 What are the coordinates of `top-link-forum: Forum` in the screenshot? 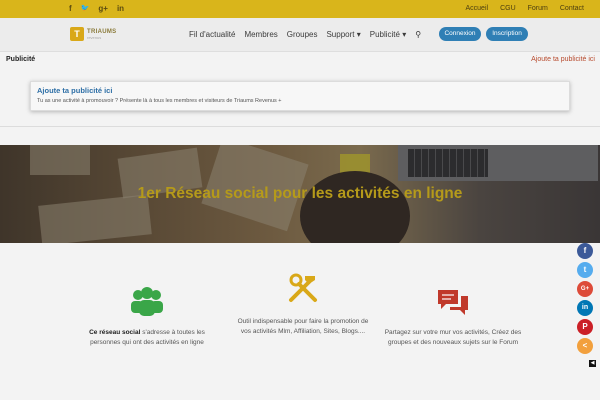 It's located at (538, 9).